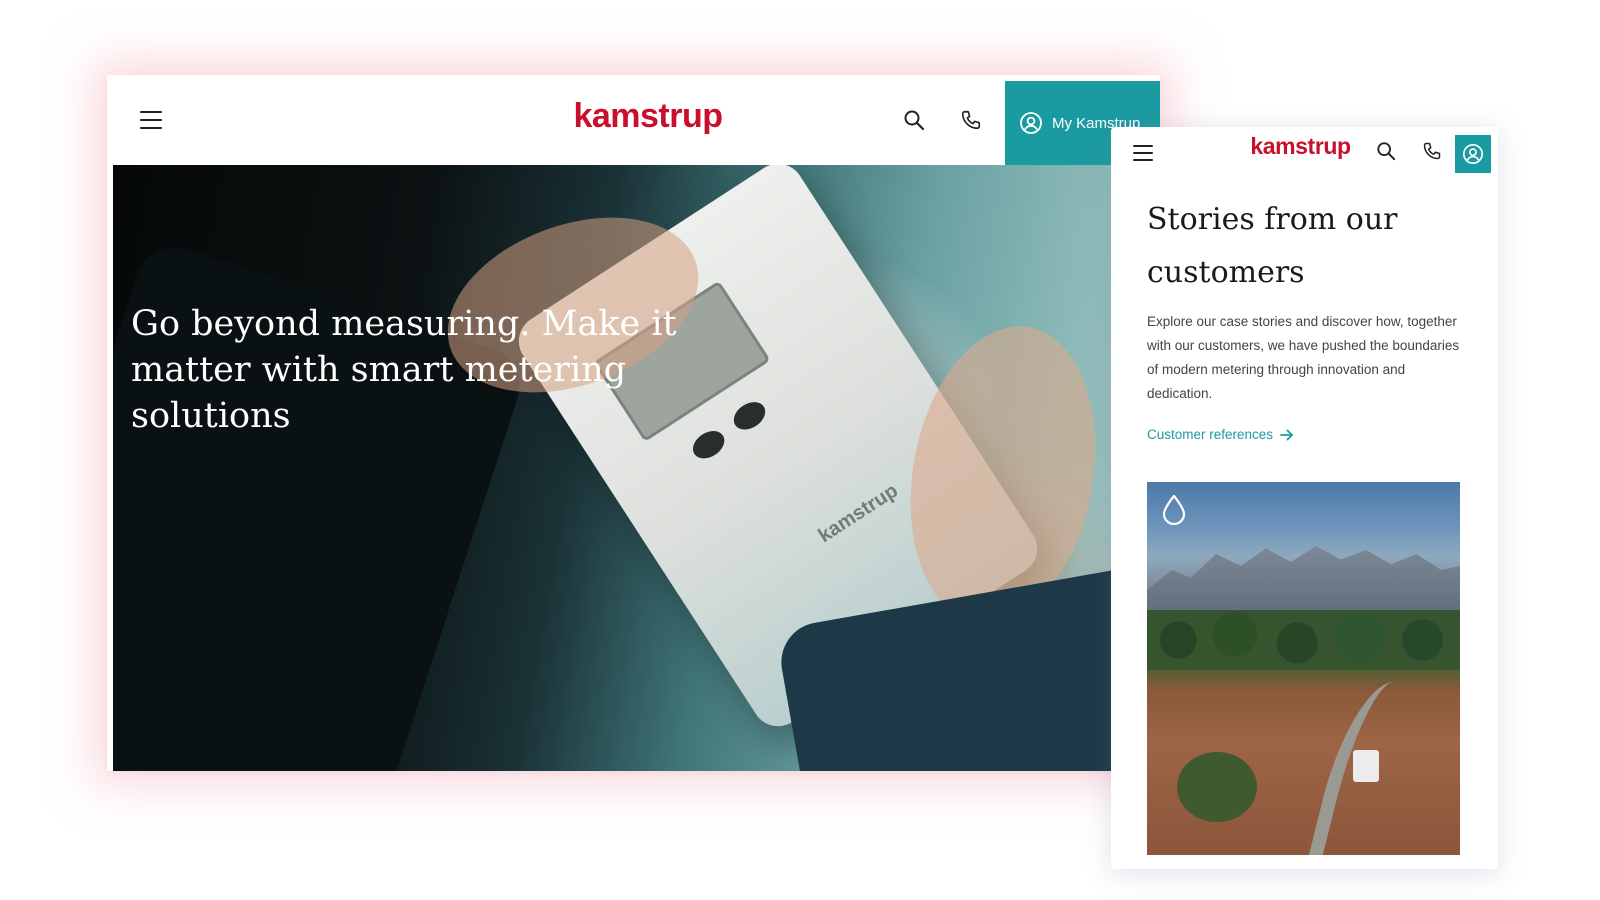 The image size is (1600, 900). I want to click on my-kamstrup-button, so click(1473, 154).